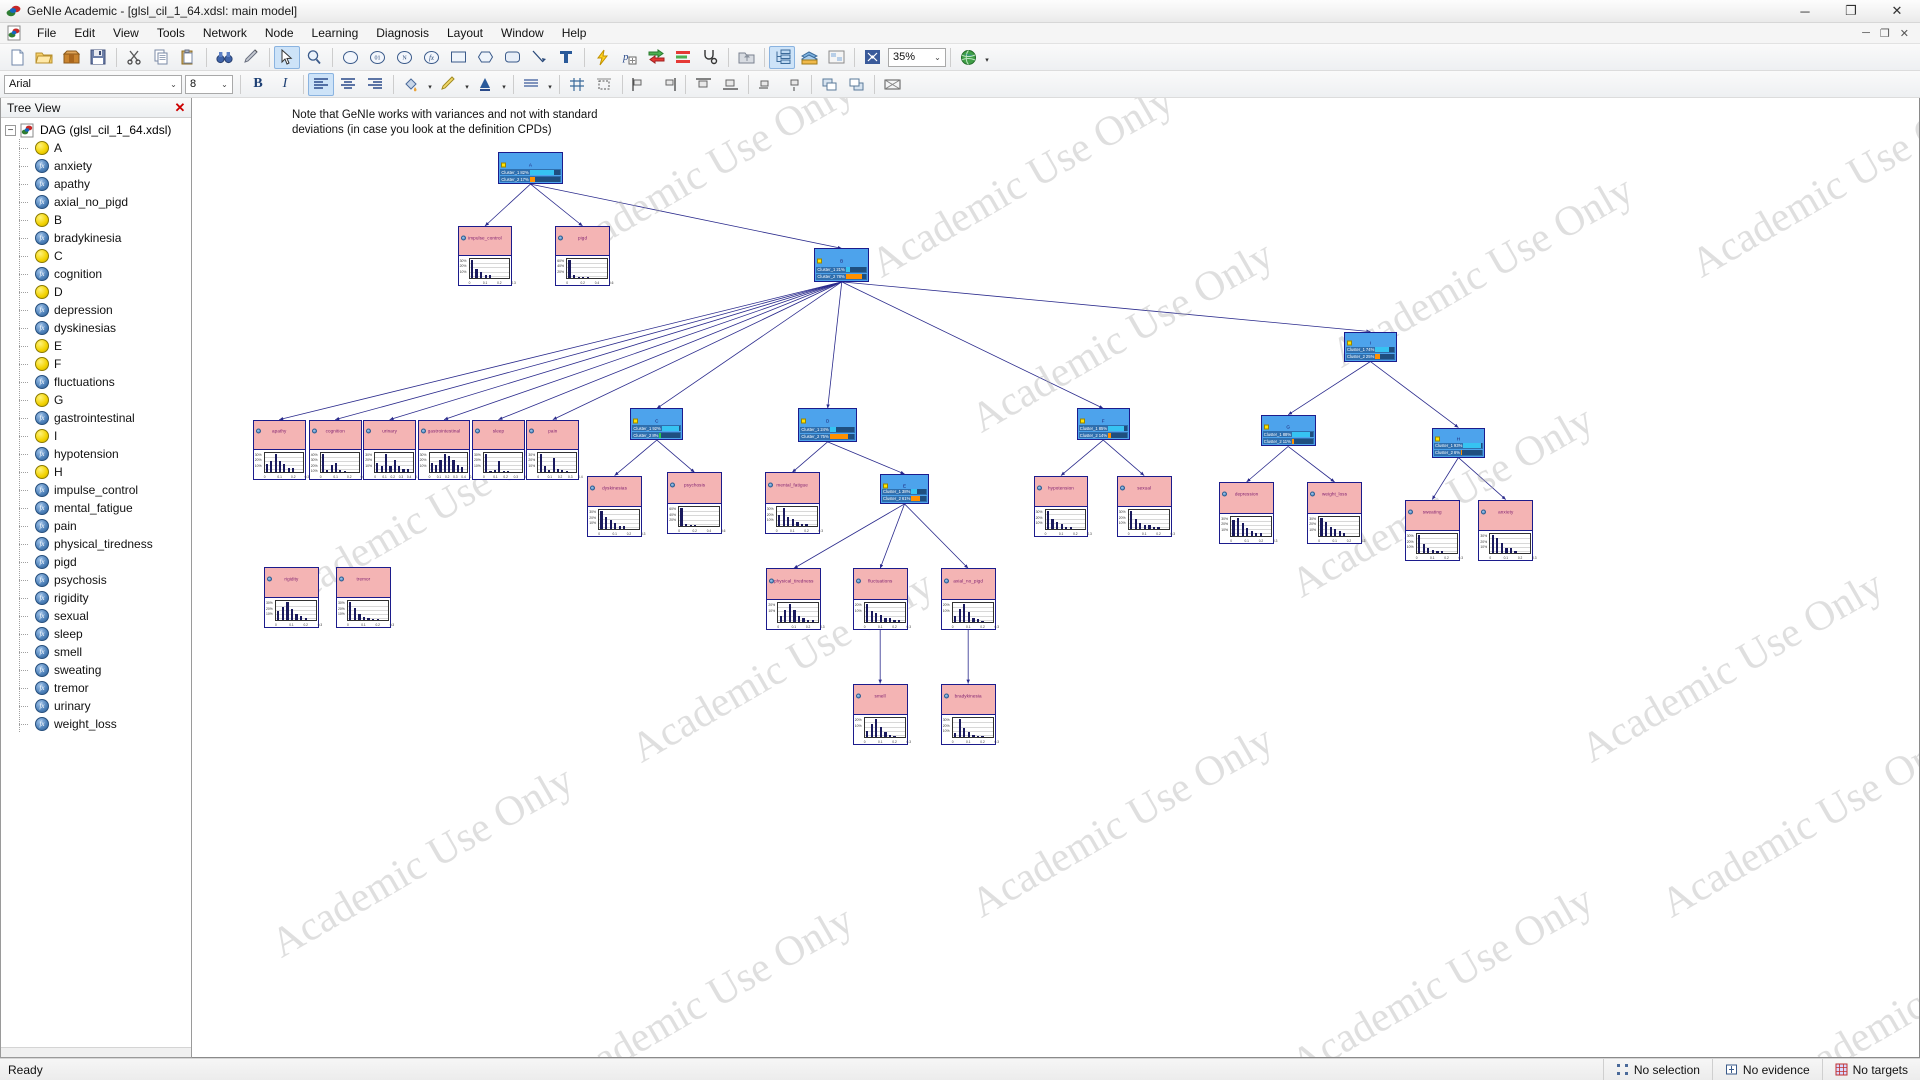  What do you see at coordinates (431, 57) in the screenshot?
I see `equation-node-icon: fx` at bounding box center [431, 57].